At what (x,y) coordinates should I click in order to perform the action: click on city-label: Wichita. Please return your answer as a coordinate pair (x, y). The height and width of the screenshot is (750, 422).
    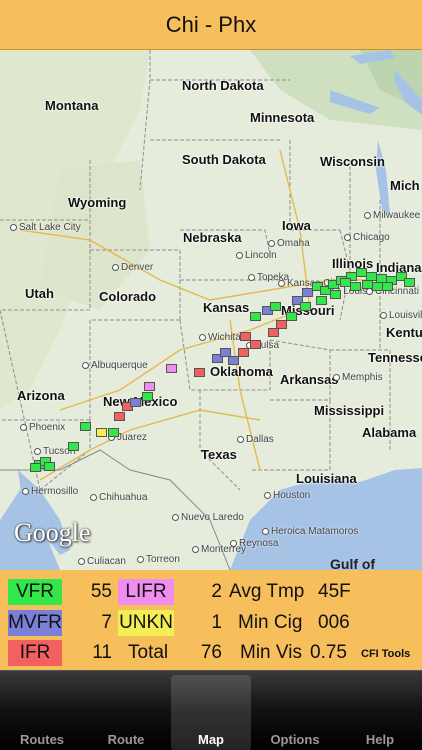
    Looking at the image, I should click on (220, 337).